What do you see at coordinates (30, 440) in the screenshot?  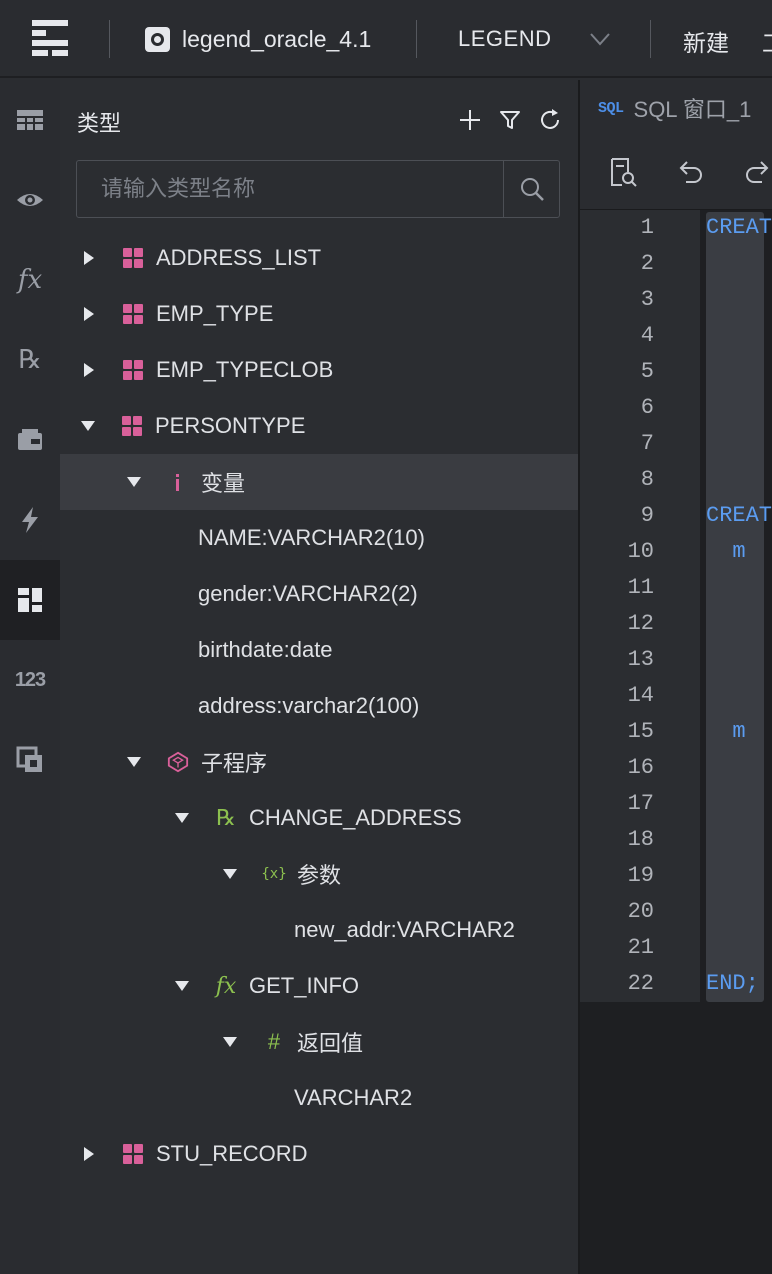 I see `rail-packages` at bounding box center [30, 440].